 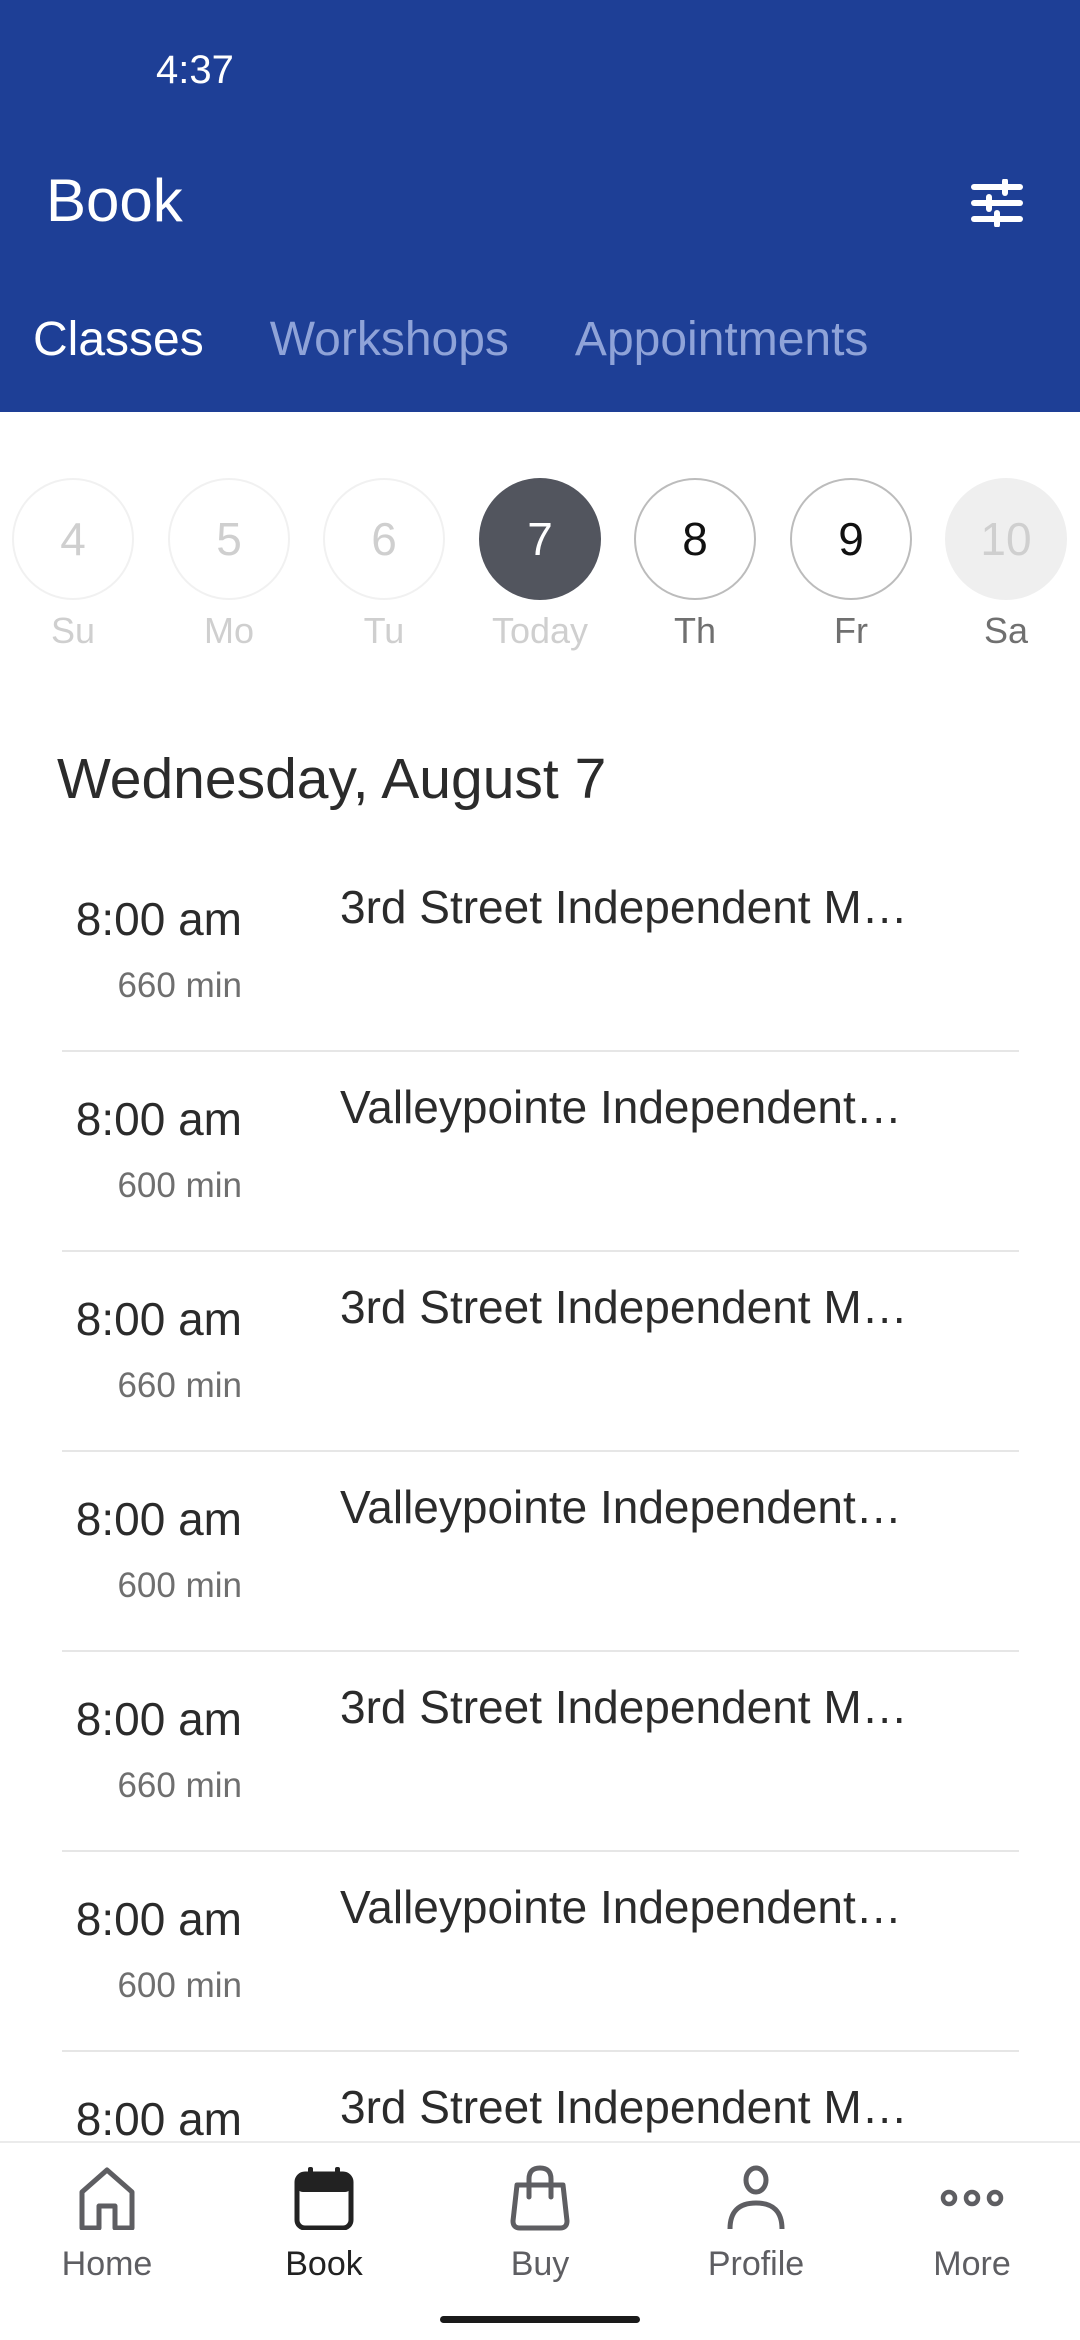 What do you see at coordinates (195, 70) in the screenshot?
I see `status-bar-time: 4:37` at bounding box center [195, 70].